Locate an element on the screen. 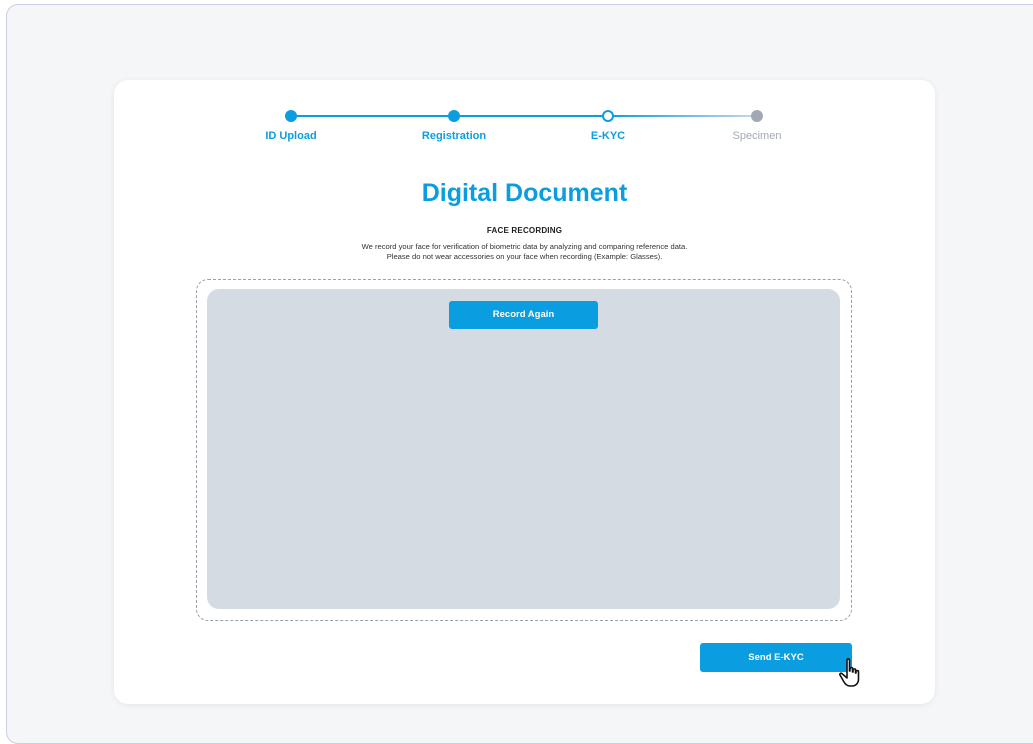  page-title: Digital Document is located at coordinates (524, 193).